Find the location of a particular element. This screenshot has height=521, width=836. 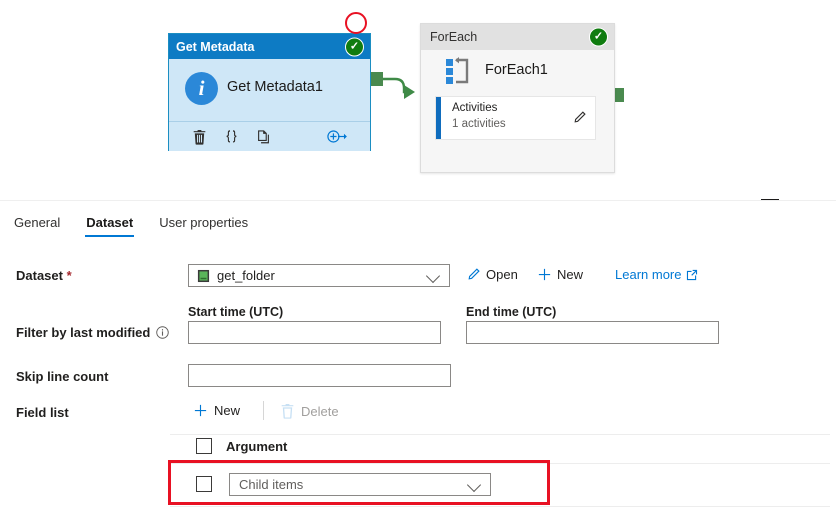

field-list-delete-label: Delete is located at coordinates (320, 411).